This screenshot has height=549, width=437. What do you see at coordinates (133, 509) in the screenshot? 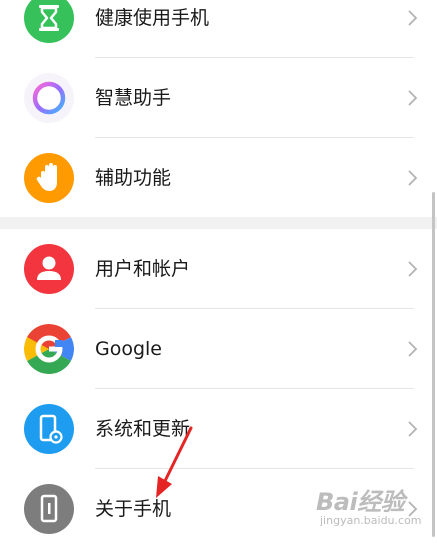
I see `settings-item-label: 关于手机` at bounding box center [133, 509].